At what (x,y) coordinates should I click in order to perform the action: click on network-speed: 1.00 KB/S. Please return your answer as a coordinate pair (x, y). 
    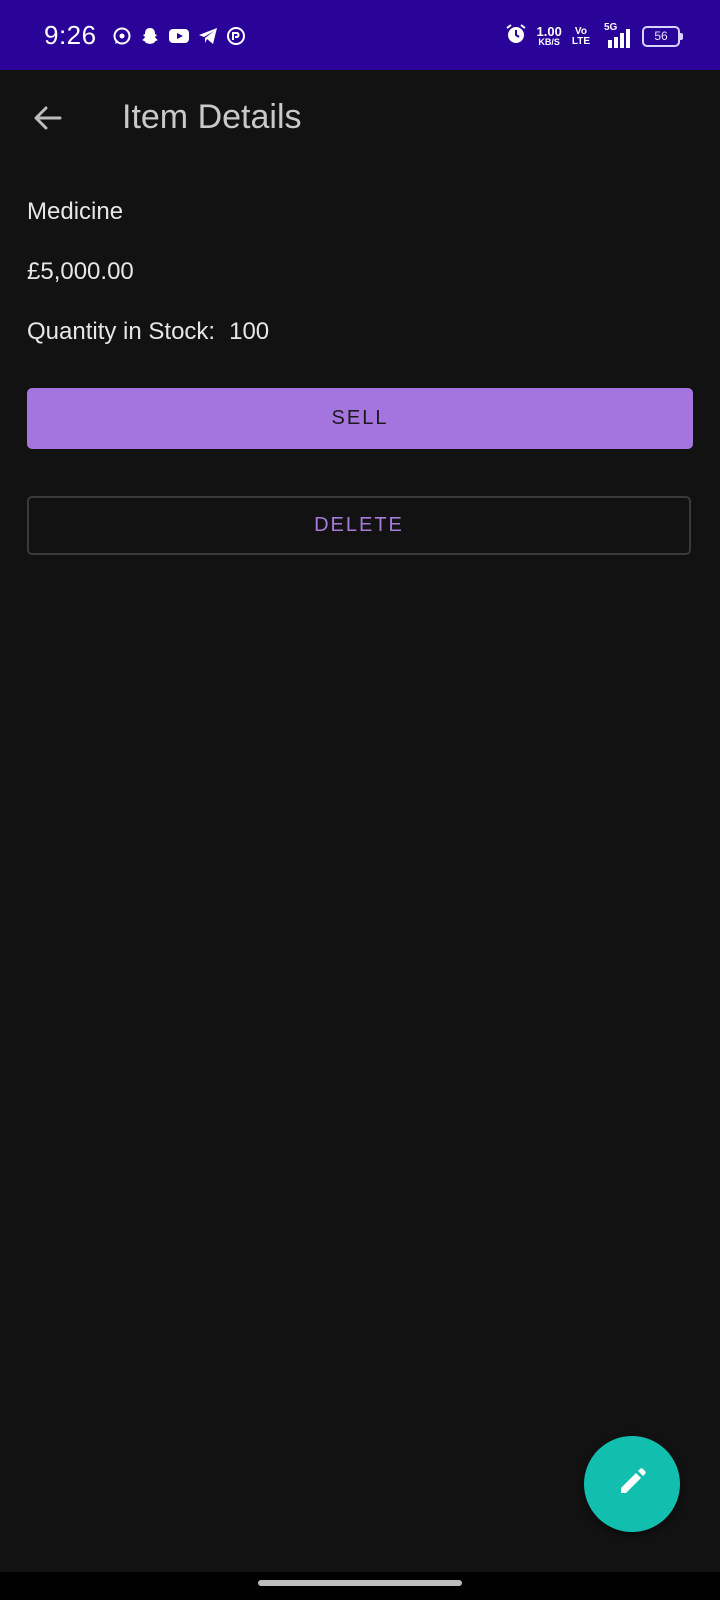
    Looking at the image, I should click on (549, 35).